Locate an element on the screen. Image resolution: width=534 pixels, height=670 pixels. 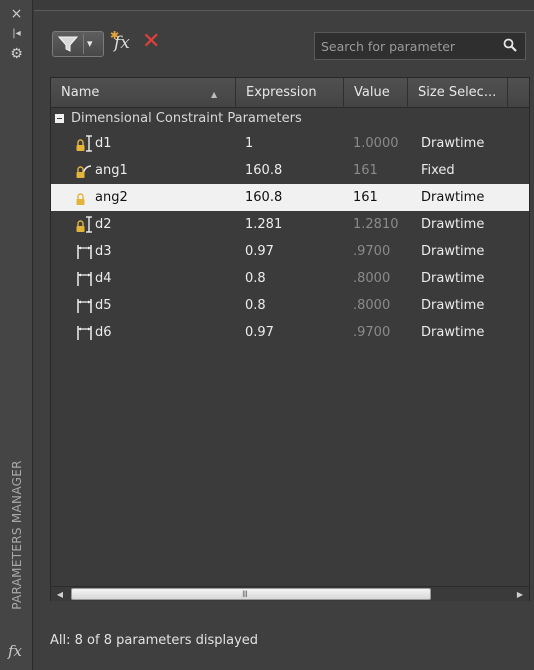
column-header-expression: Expression is located at coordinates (290, 93).